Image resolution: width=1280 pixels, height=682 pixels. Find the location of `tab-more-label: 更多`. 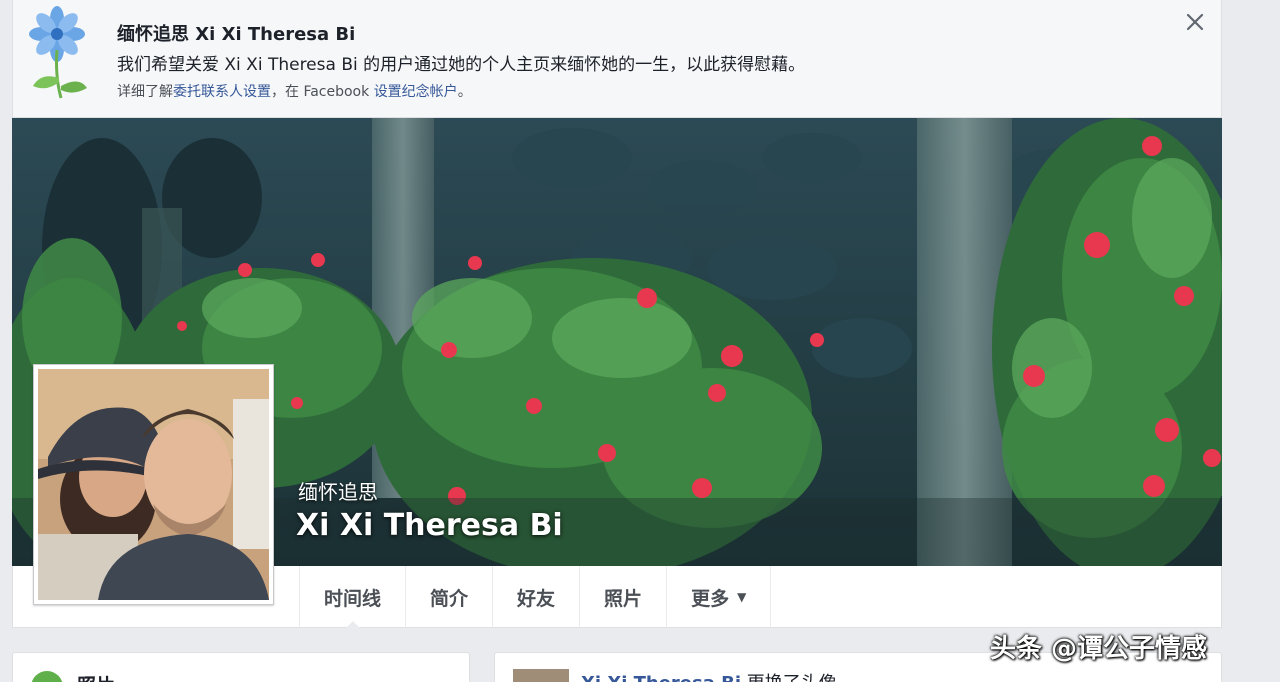

tab-more-label: 更多 is located at coordinates (710, 598).